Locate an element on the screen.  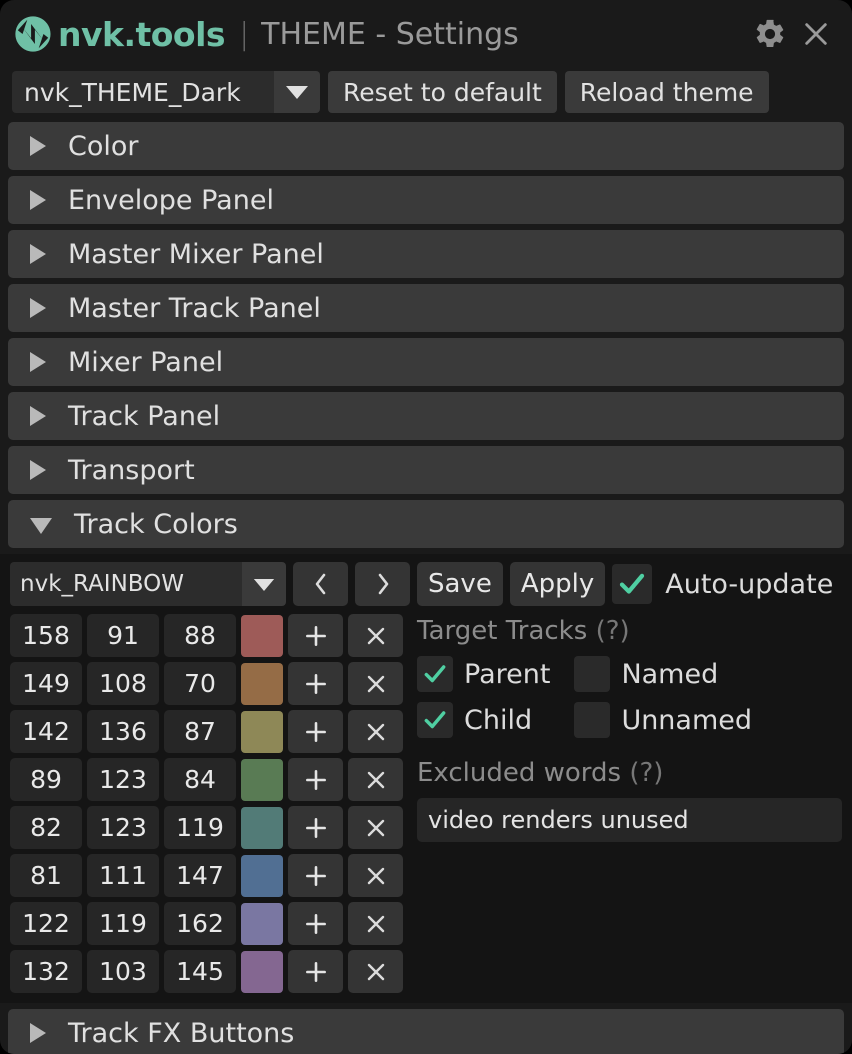
palette-select-arrow is located at coordinates (264, 584).